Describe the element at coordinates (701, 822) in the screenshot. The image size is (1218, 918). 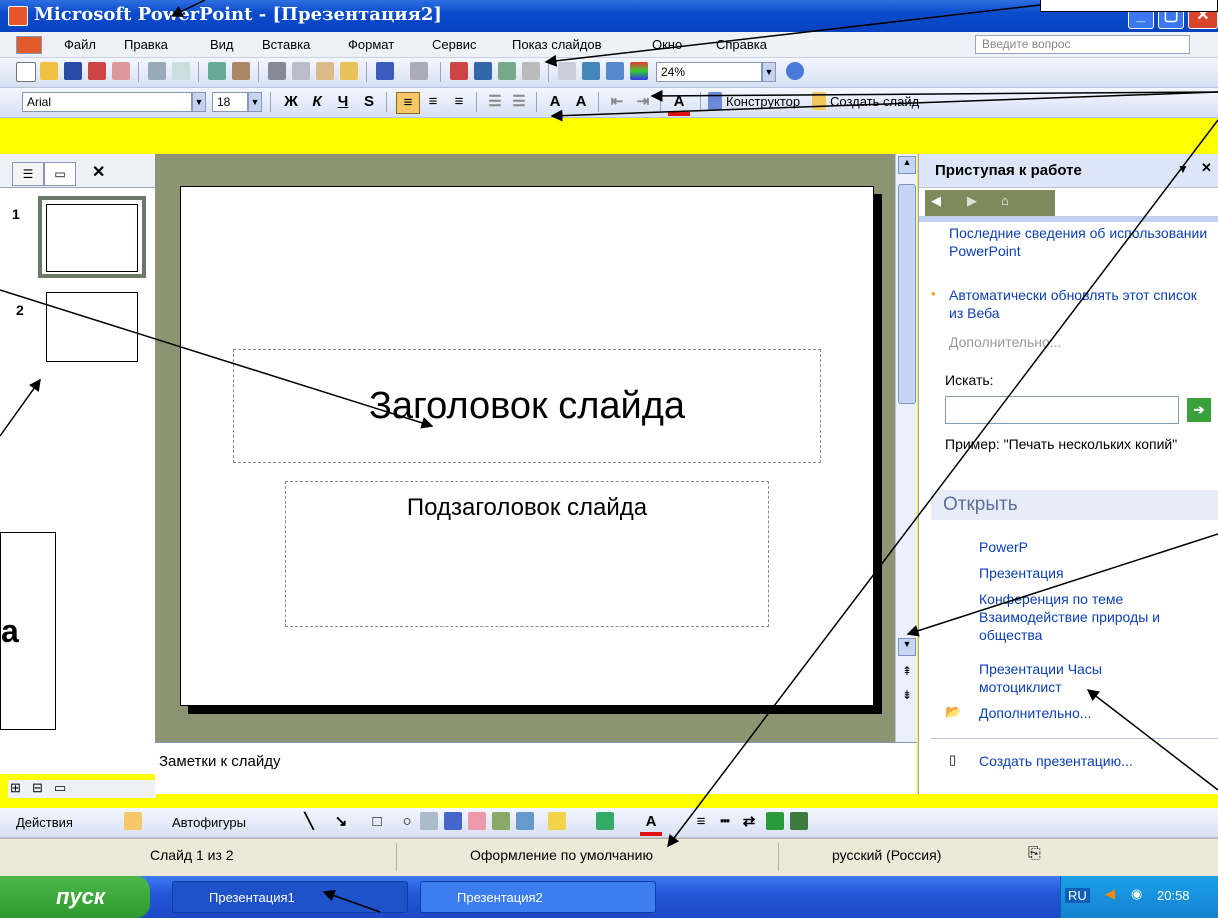
I see `line-style-icon: ≡` at that location.